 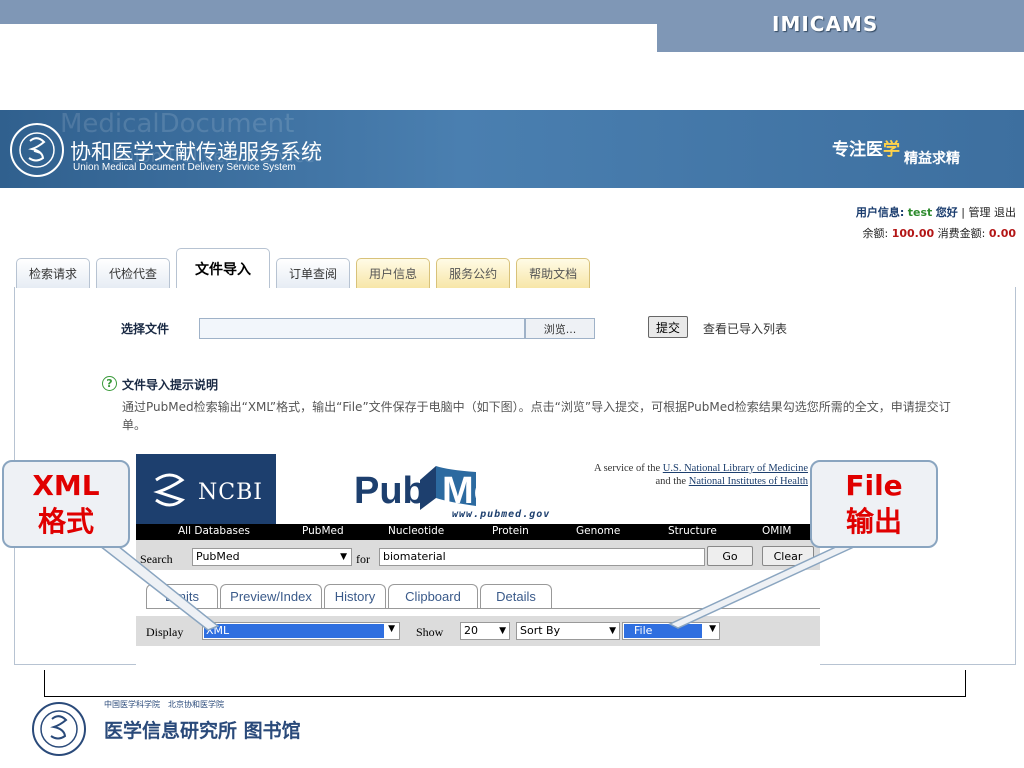 I want to click on xml-callout-line2: 格式, so click(x=65, y=521).